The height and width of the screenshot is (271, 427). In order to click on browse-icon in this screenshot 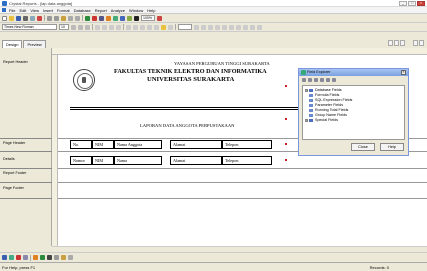, I will do `click(310, 80)`.